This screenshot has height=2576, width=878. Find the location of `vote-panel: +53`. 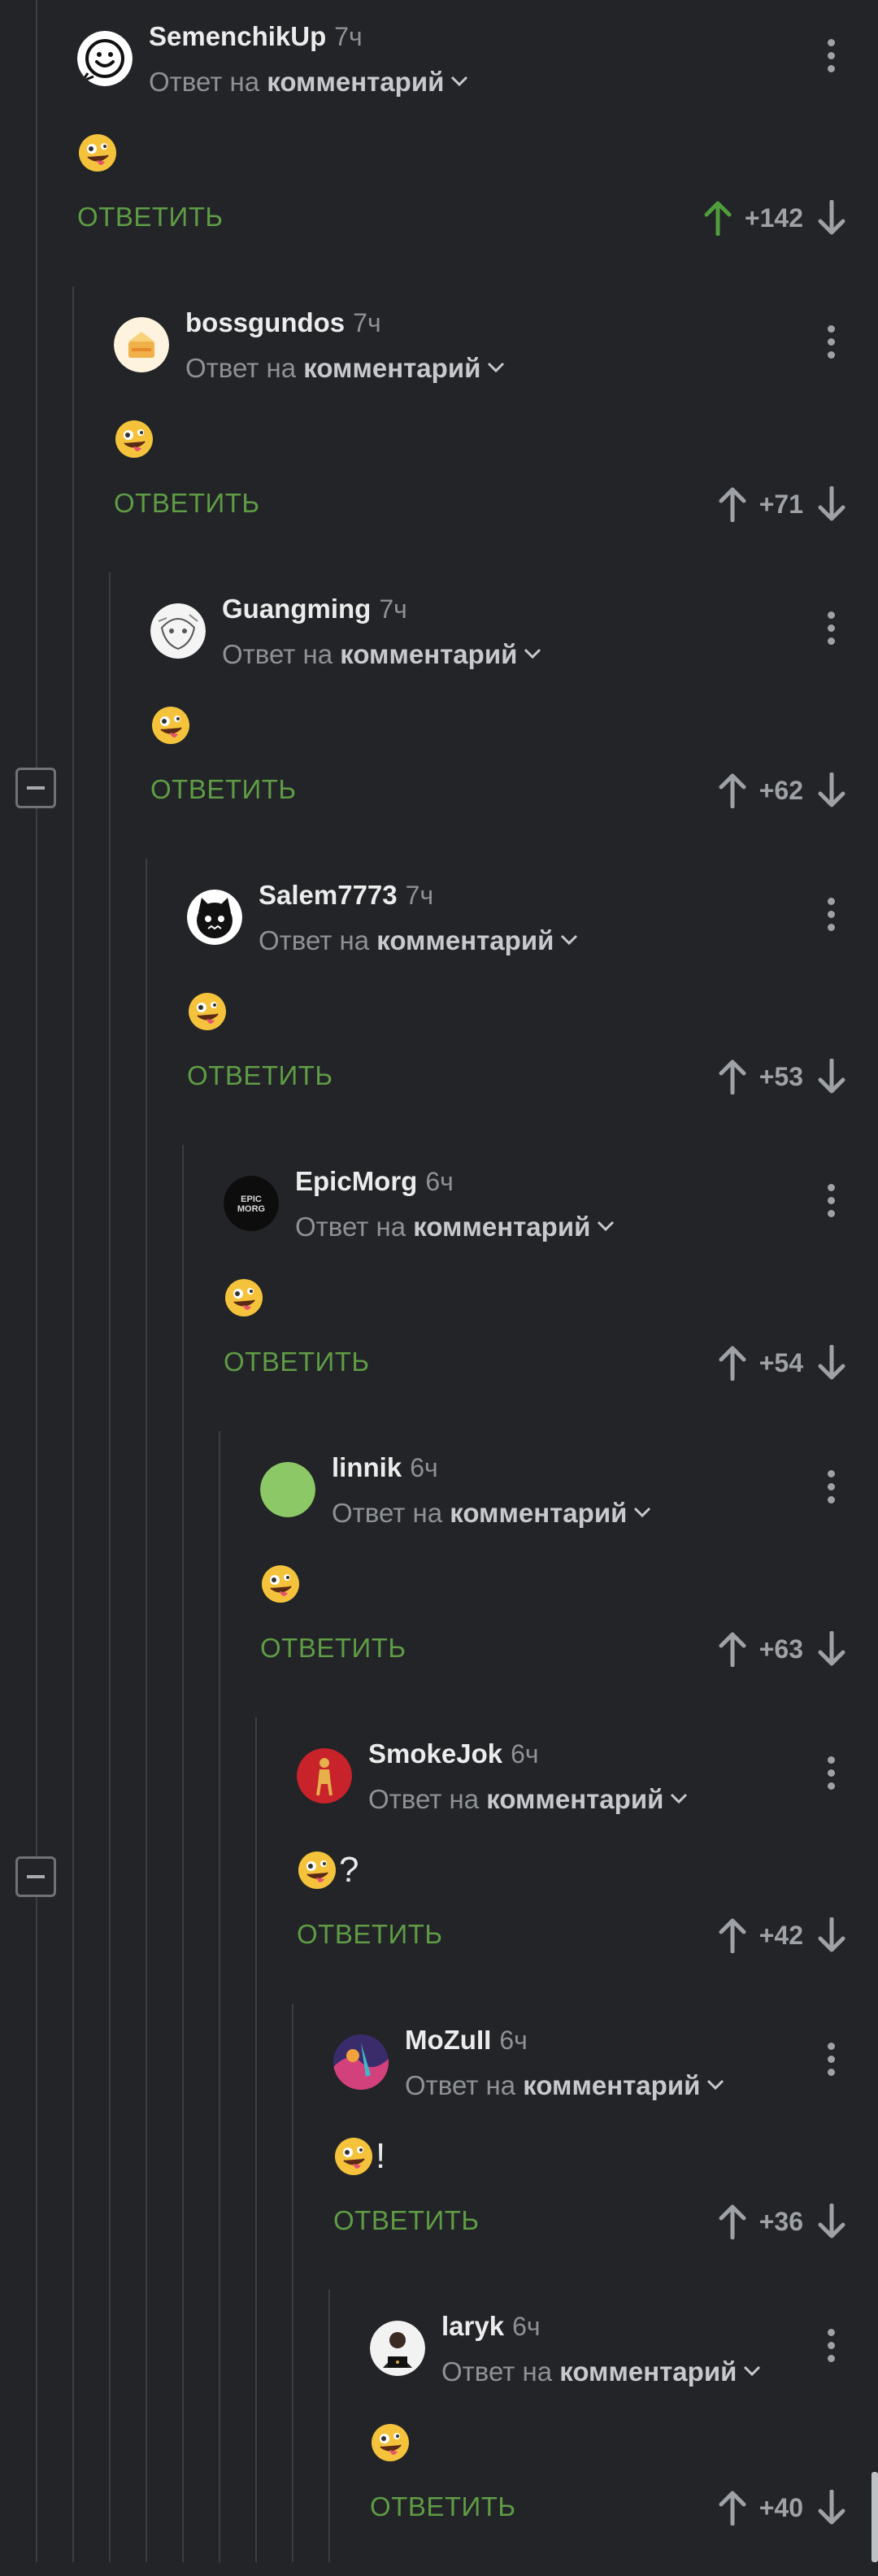

vote-panel: +53 is located at coordinates (782, 1076).